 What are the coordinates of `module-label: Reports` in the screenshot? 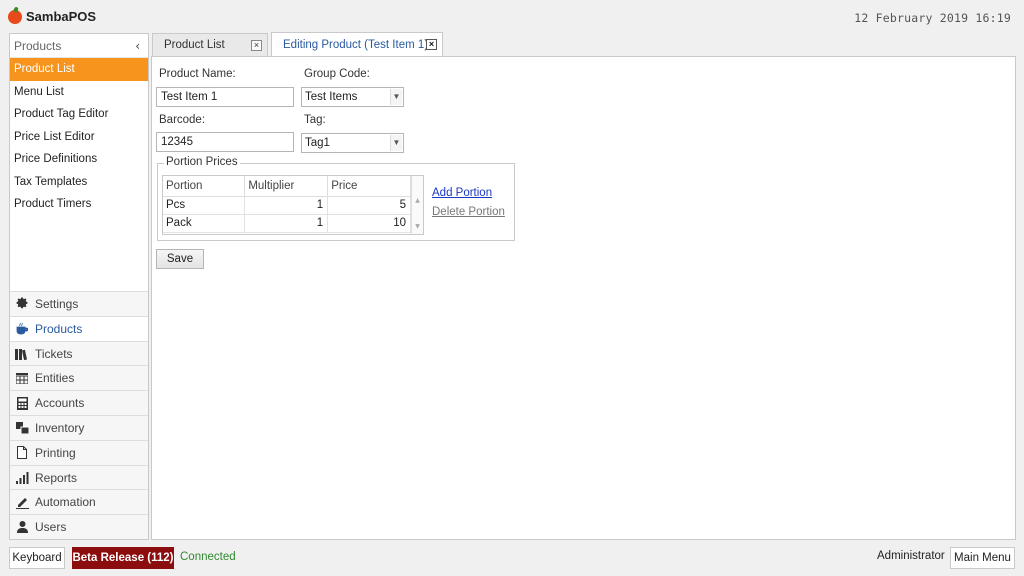 It's located at (56, 477).